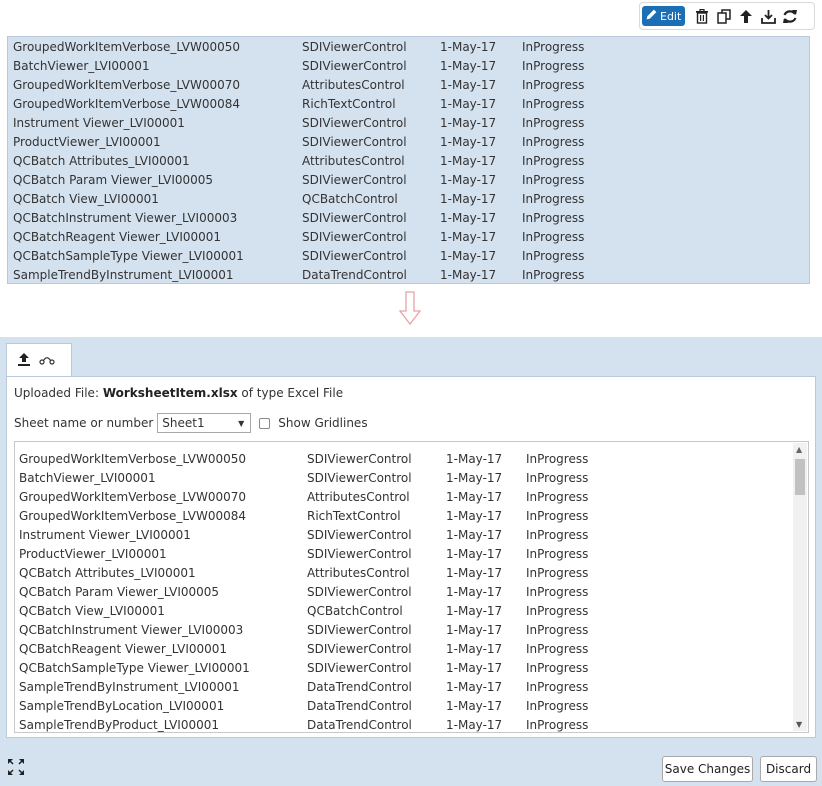 The width and height of the screenshot is (822, 786). Describe the element at coordinates (16, 768) in the screenshot. I see `expand-icon` at that location.